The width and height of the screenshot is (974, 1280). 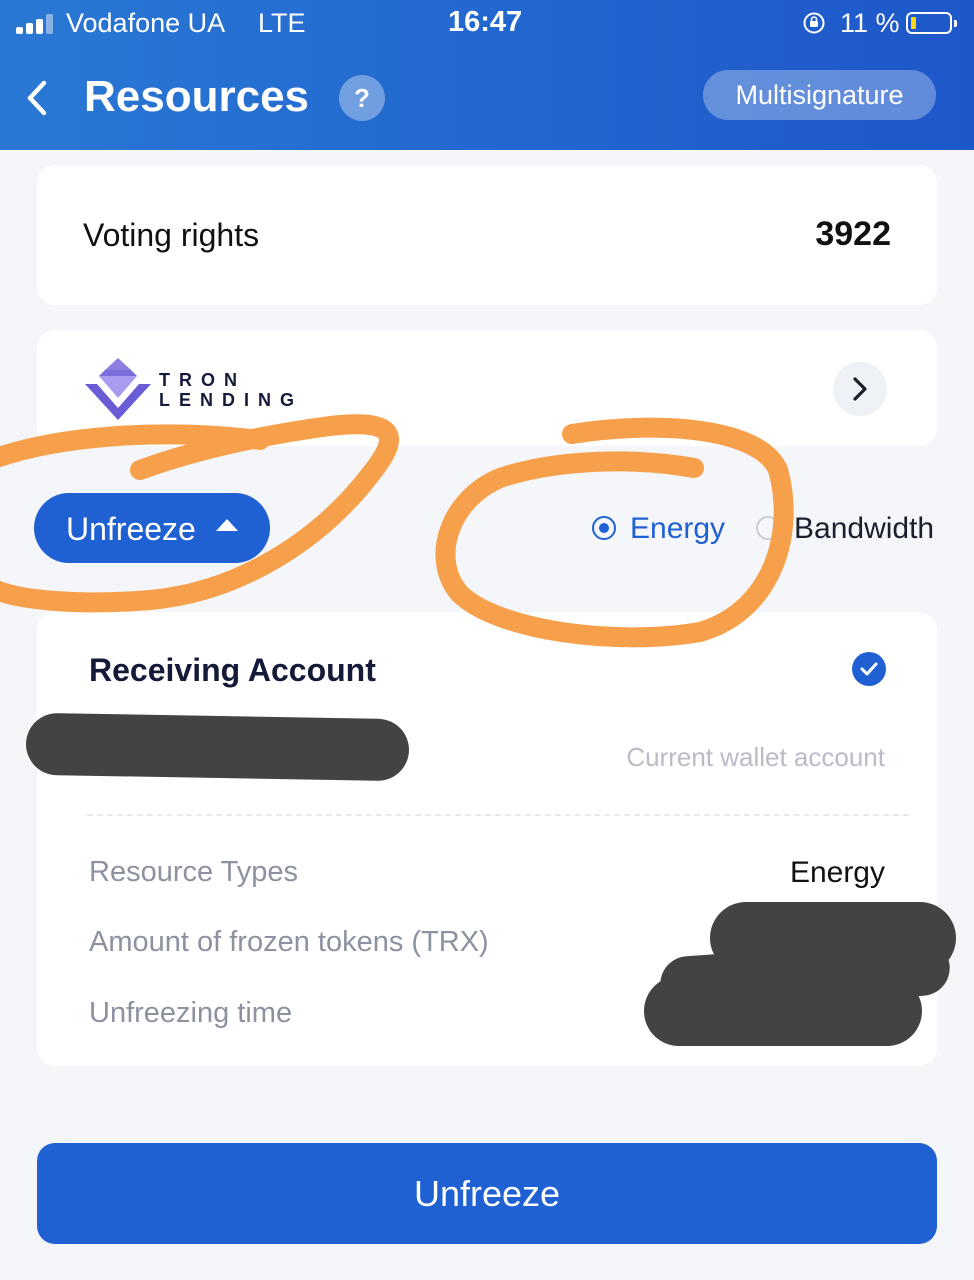 I want to click on tron-lending-open-button, so click(x=860, y=389).